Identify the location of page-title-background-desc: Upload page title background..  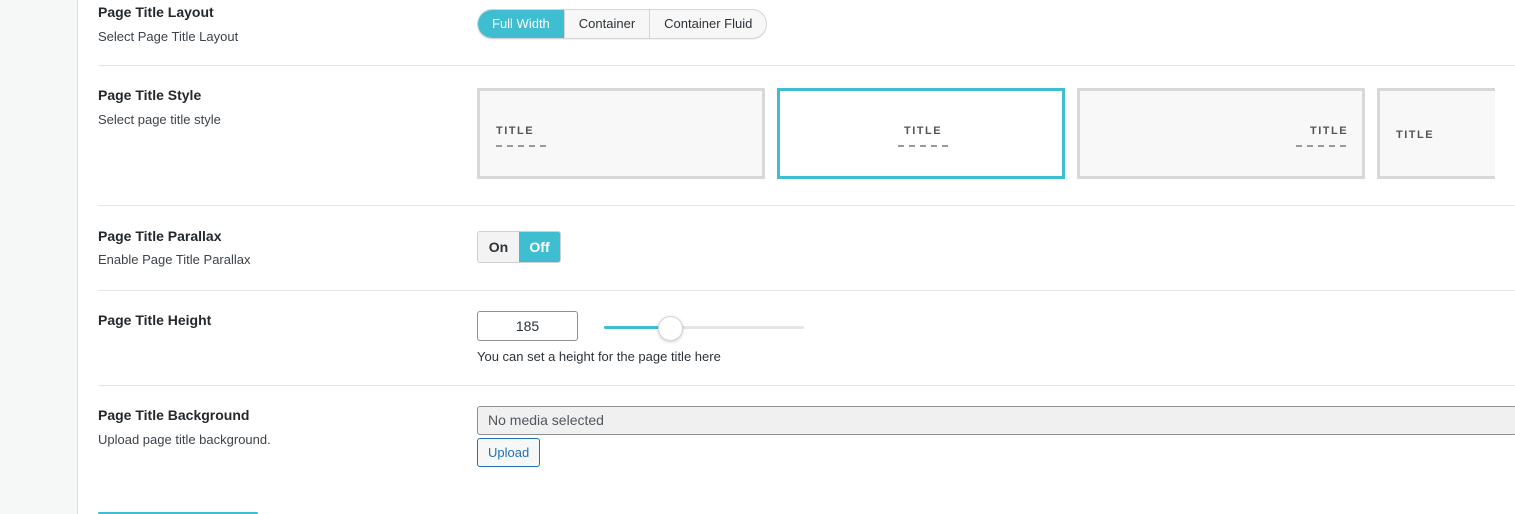
(184, 439).